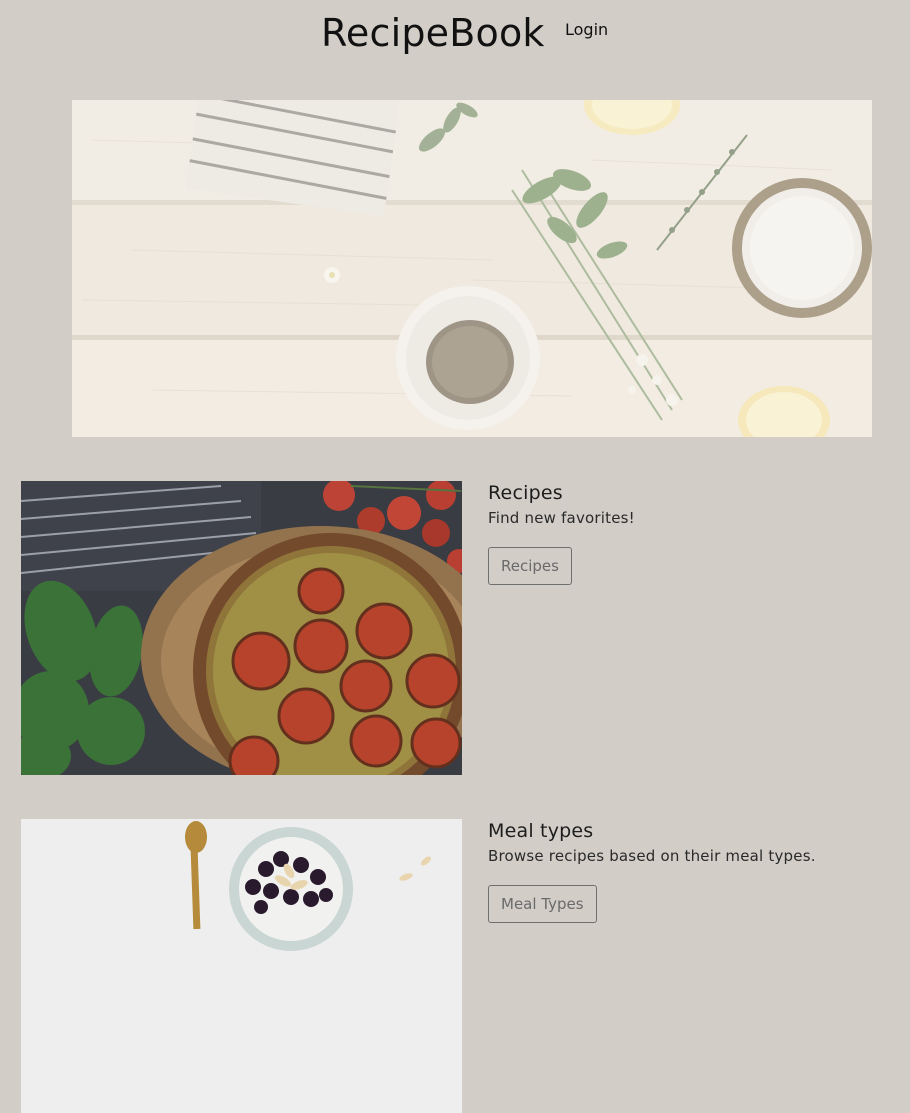  I want to click on site-header: RecipeBook Login, so click(455, 35).